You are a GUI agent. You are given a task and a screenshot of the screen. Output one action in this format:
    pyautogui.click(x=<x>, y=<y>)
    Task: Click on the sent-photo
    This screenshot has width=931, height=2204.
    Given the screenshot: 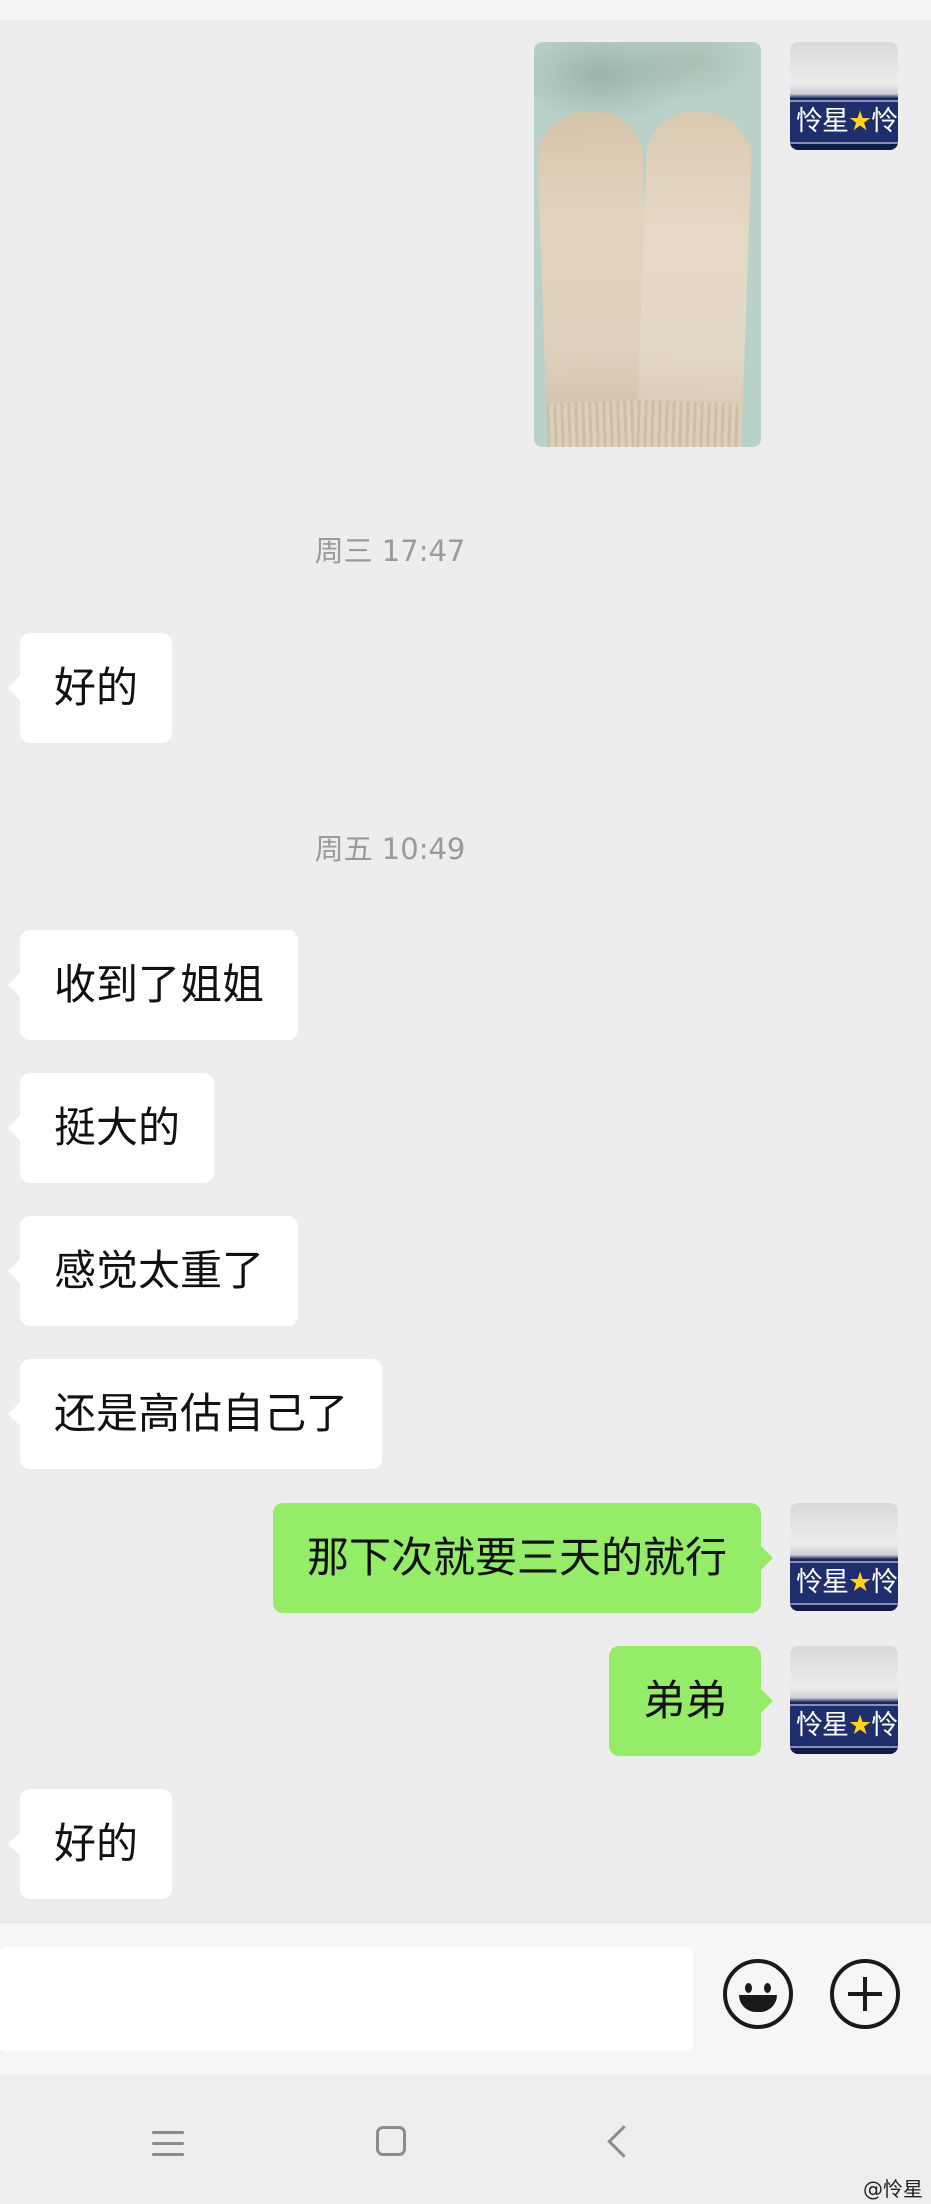 What is the action you would take?
    pyautogui.click(x=647, y=244)
    